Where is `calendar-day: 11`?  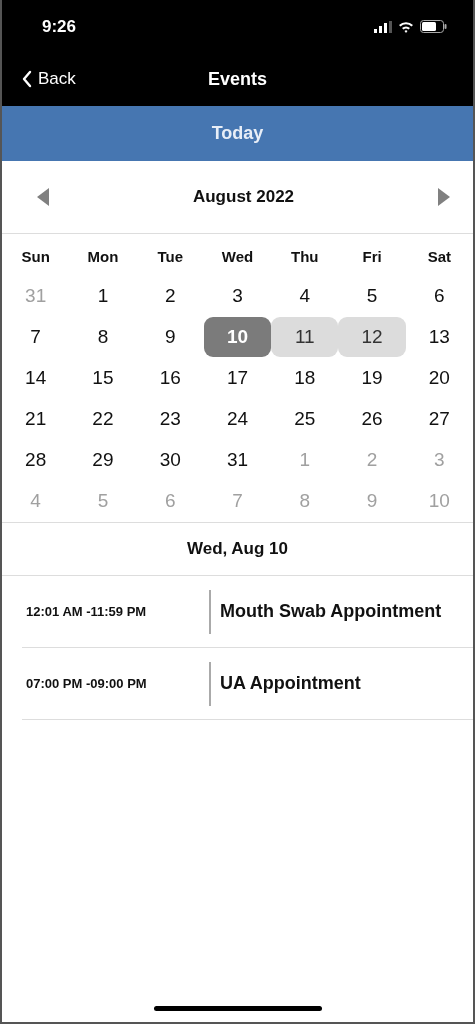 calendar-day: 11 is located at coordinates (305, 336).